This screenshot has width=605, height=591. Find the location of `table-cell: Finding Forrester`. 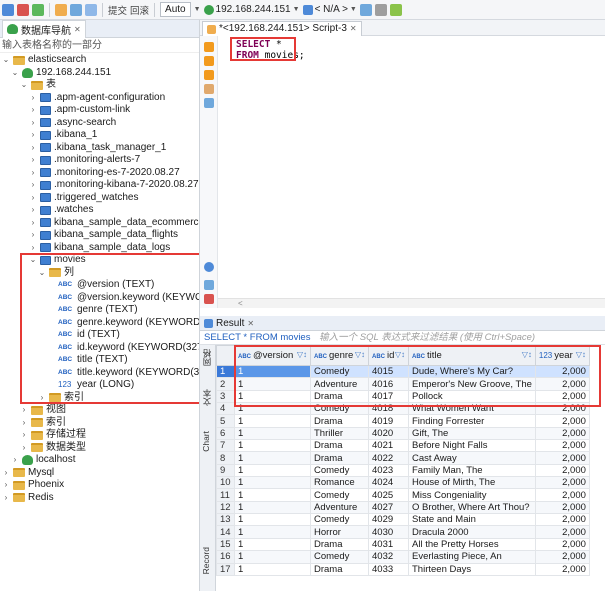

table-cell: Finding Forrester is located at coordinates (472, 421).